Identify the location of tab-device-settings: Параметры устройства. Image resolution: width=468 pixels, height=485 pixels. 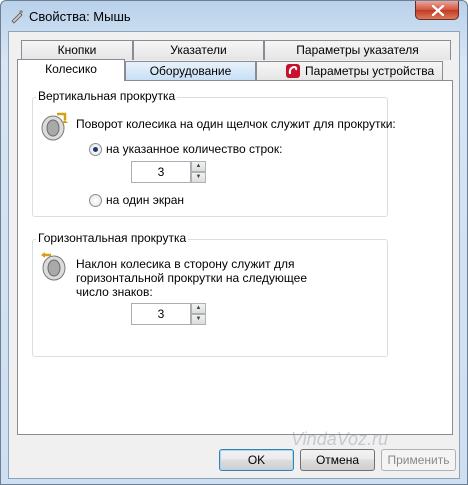
(349, 71).